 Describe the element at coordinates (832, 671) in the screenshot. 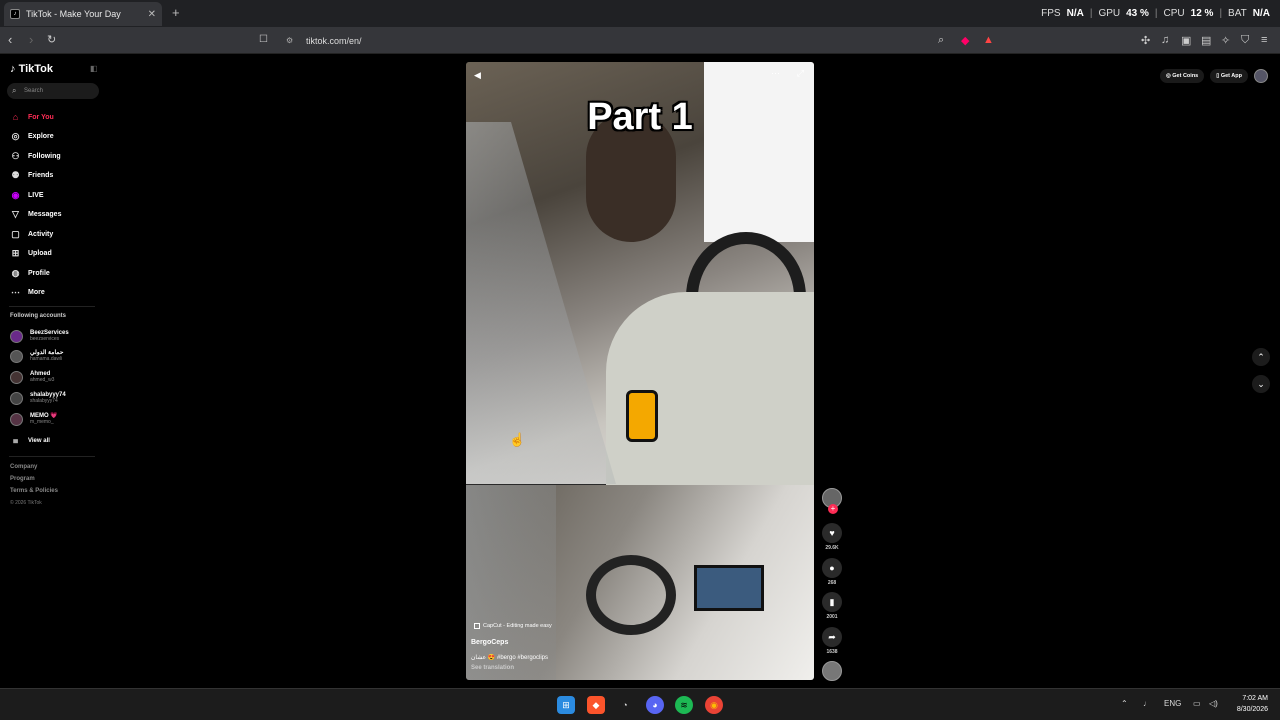

I see `music-disc` at that location.